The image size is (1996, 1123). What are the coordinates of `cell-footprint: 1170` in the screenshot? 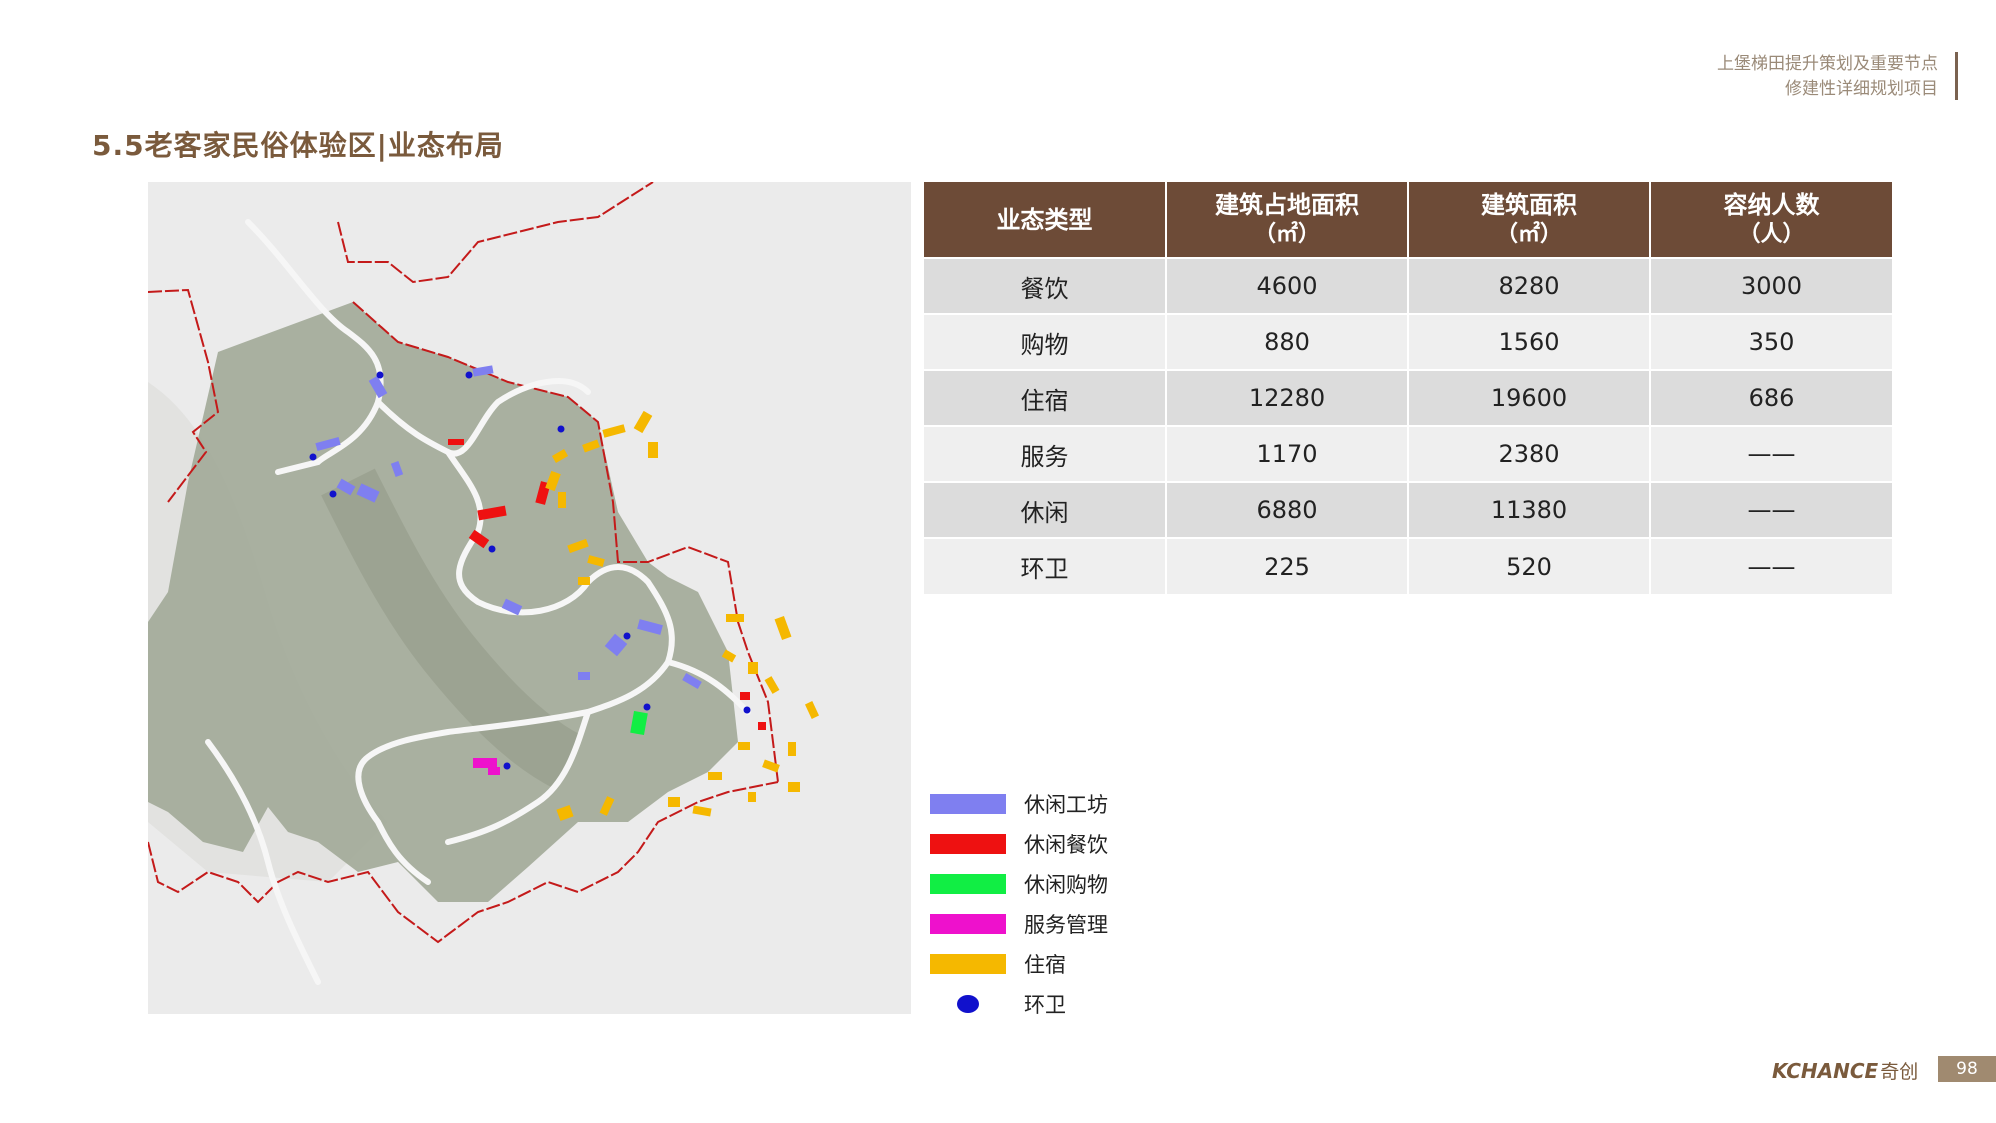 It's located at (1287, 453).